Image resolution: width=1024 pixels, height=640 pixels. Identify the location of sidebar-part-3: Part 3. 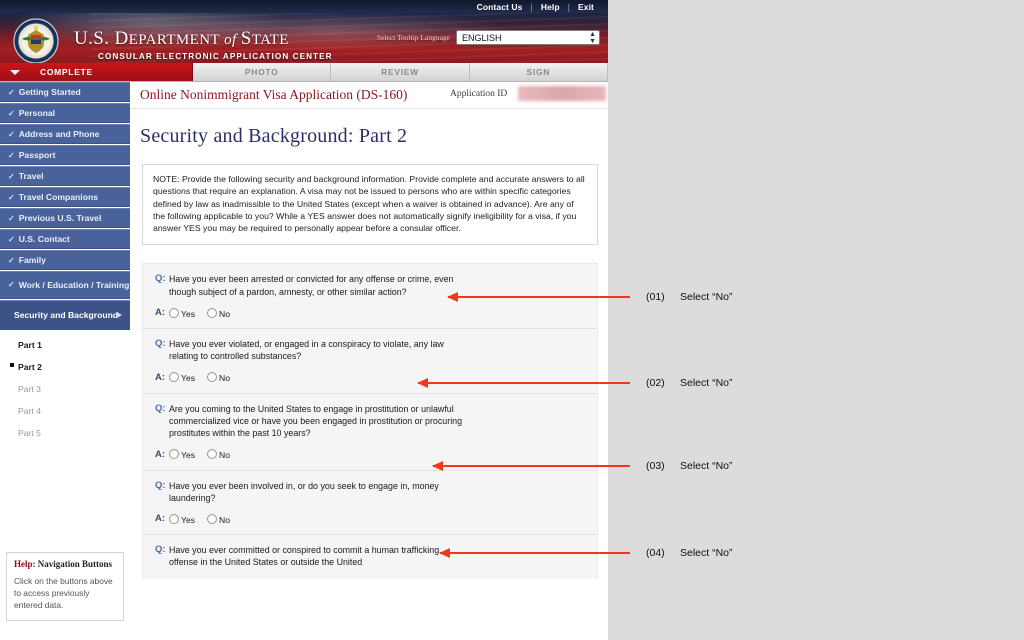
(65, 389).